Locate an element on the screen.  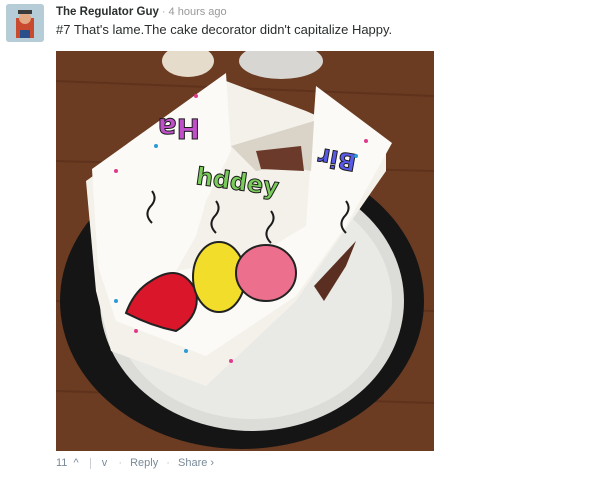
chevron-right-icon: › is located at coordinates (212, 463).